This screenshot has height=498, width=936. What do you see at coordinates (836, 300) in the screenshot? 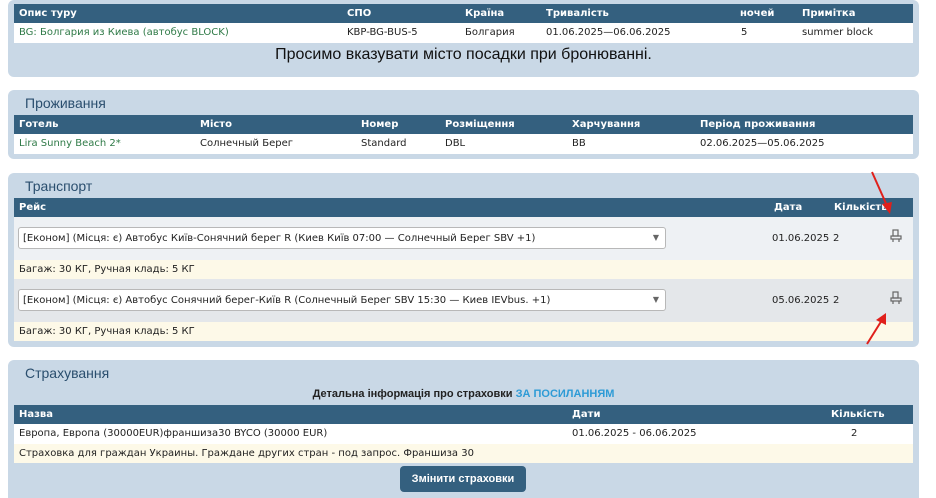
I see `trip-count-2: 2` at bounding box center [836, 300].